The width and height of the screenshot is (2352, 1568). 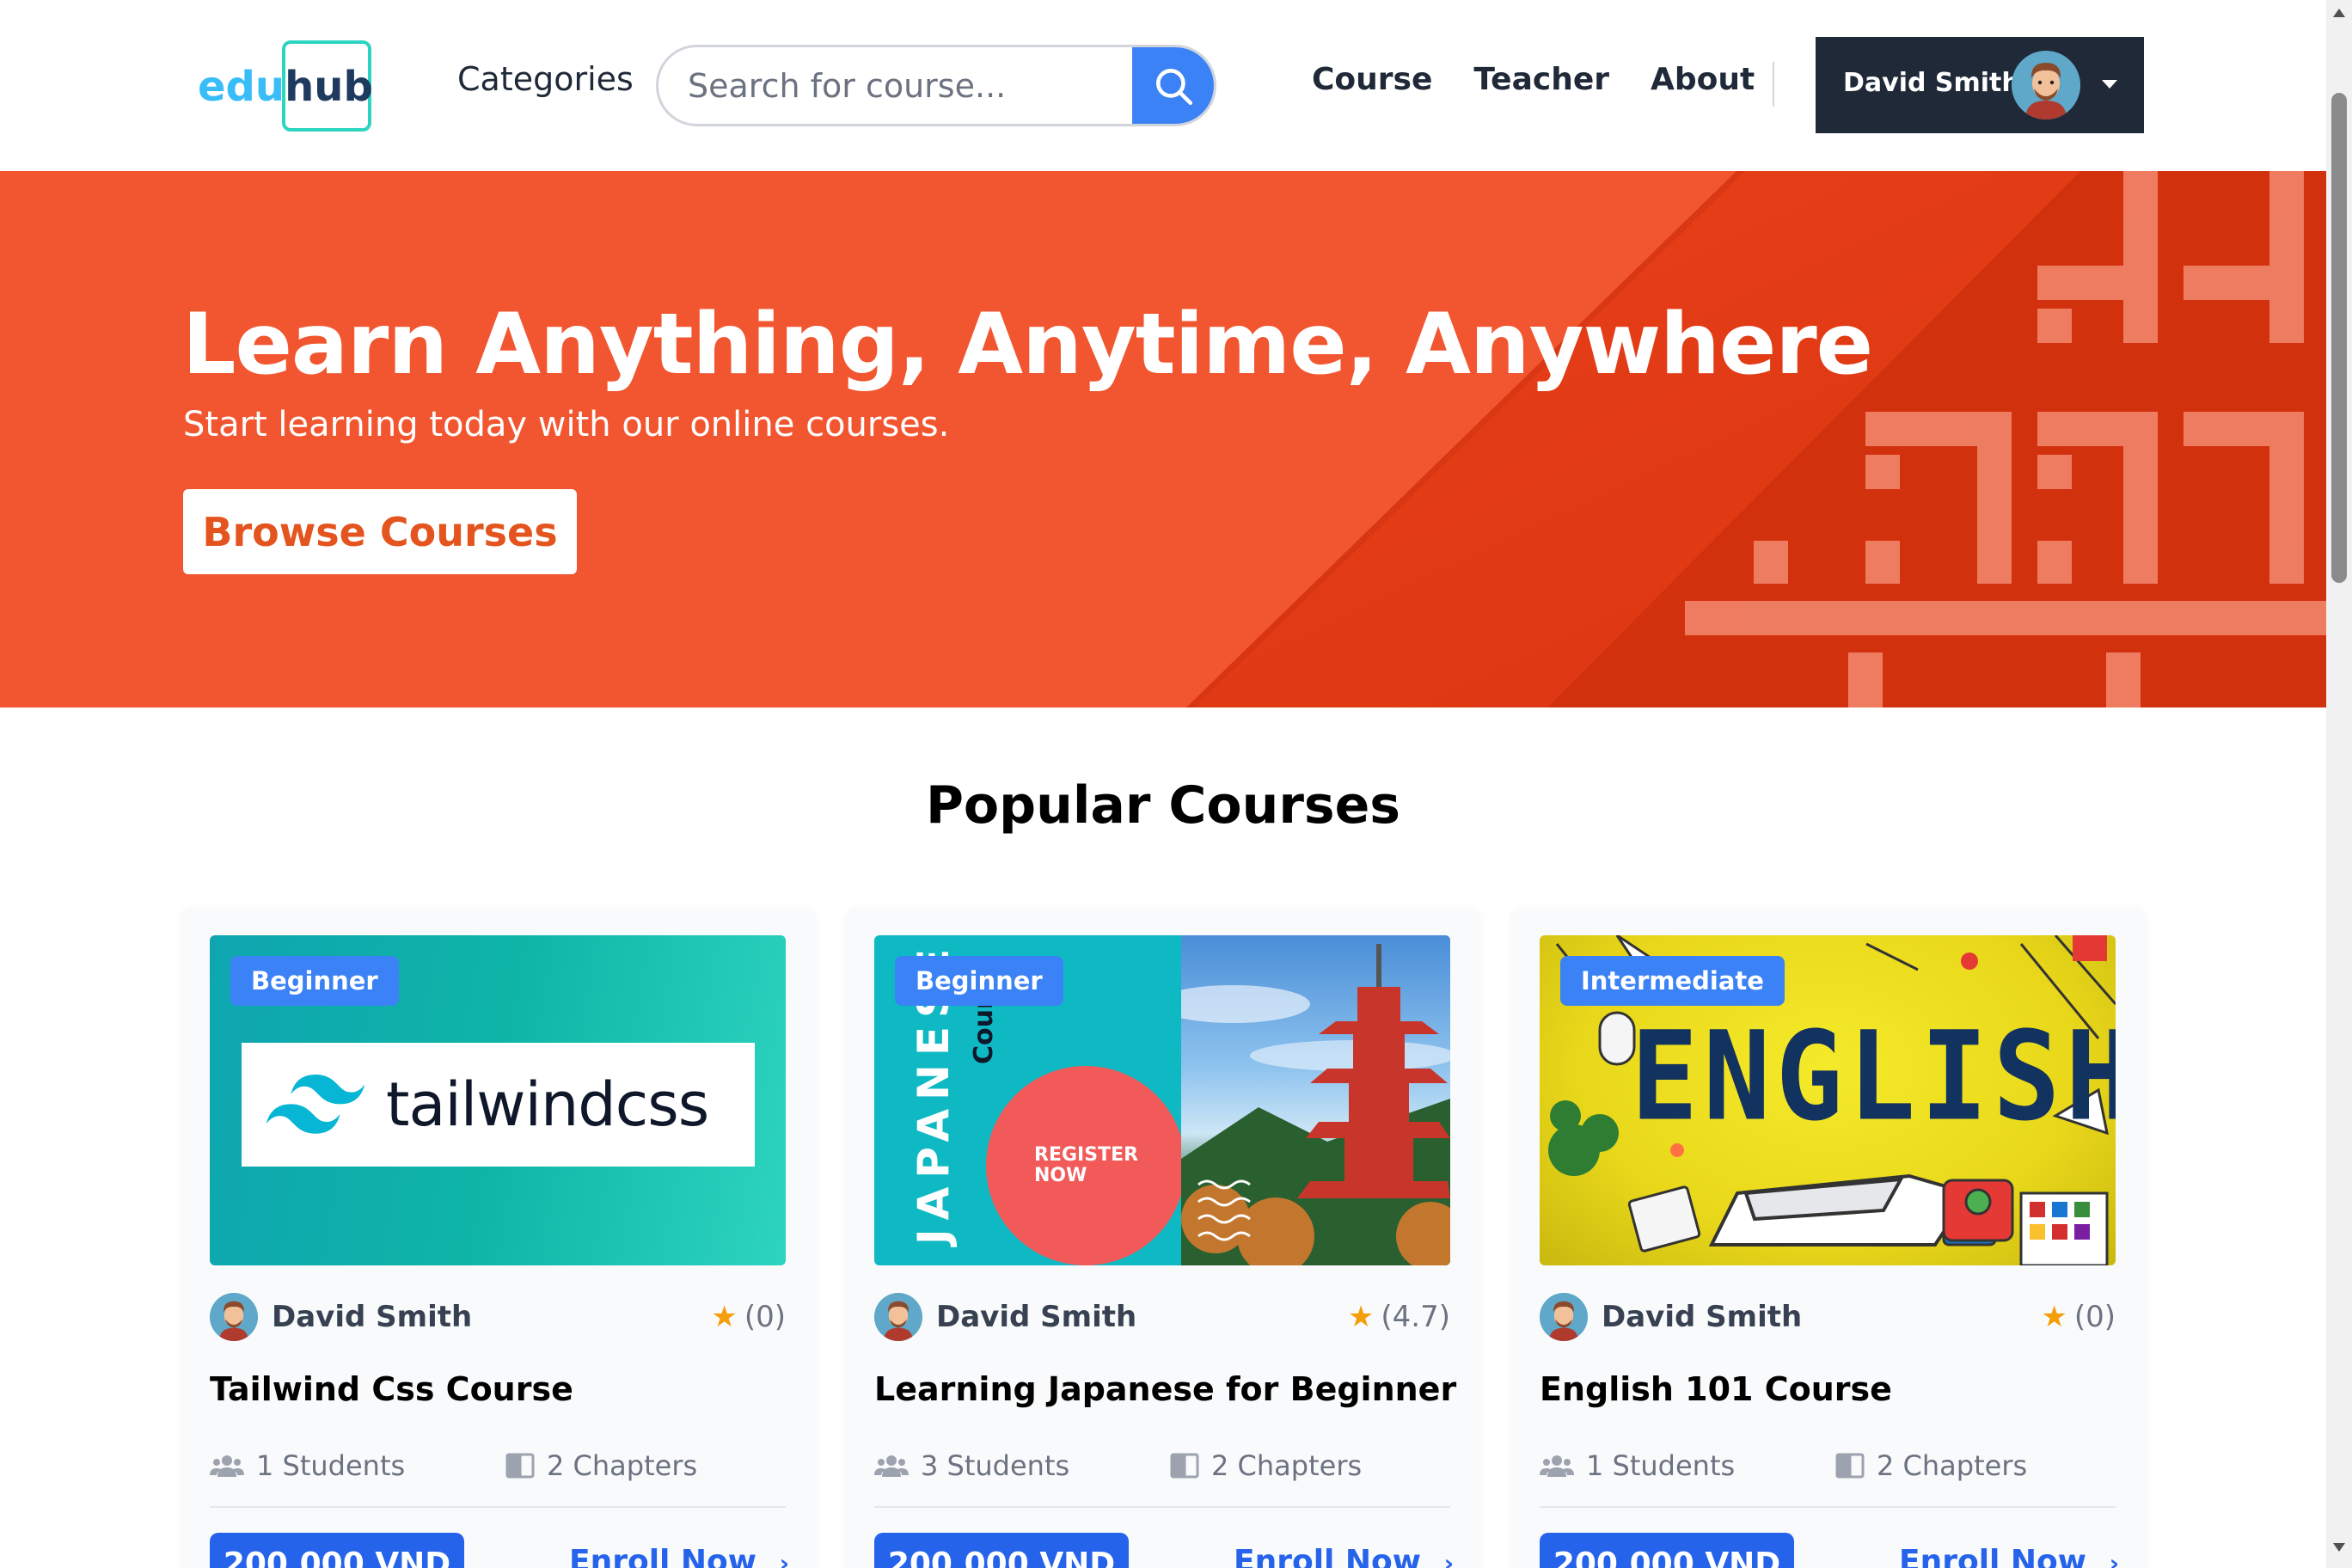 What do you see at coordinates (1315, 1100) in the screenshot?
I see `pagoda-photo` at bounding box center [1315, 1100].